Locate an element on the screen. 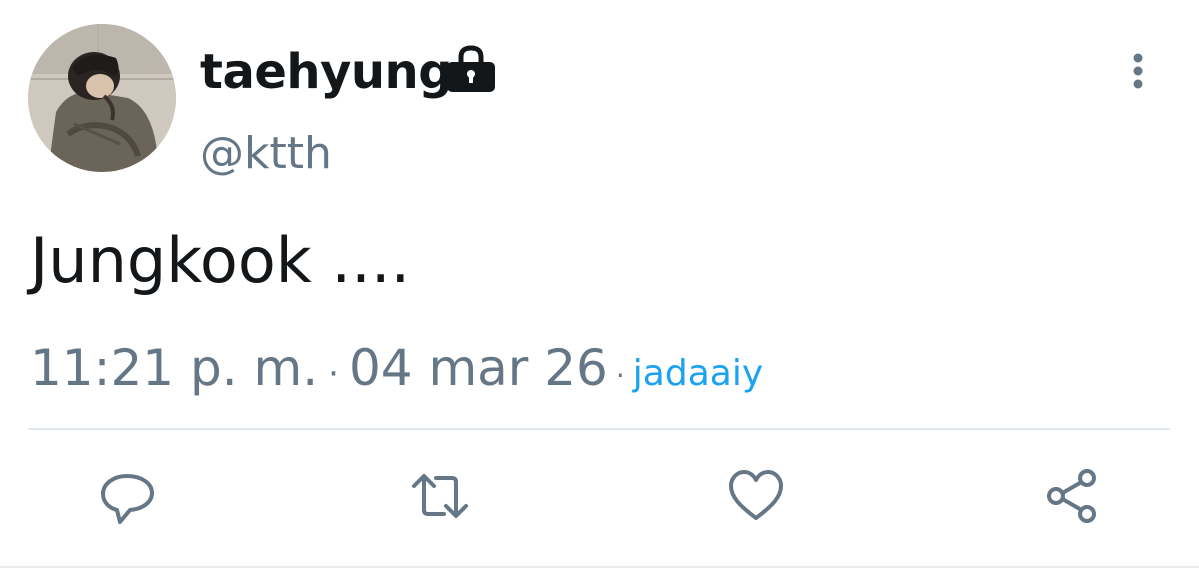 The height and width of the screenshot is (583, 1199). retweet-button is located at coordinates (440, 496).